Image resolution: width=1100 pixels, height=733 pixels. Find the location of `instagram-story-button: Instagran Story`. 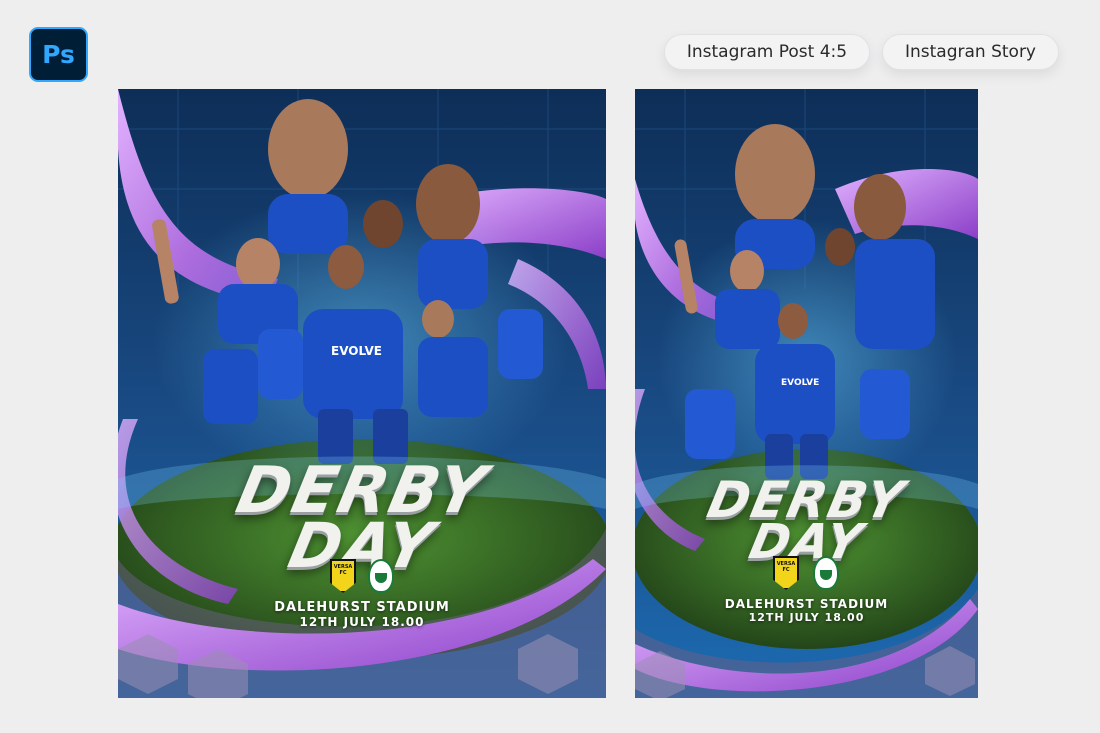

instagram-story-button: Instagran Story is located at coordinates (970, 52).